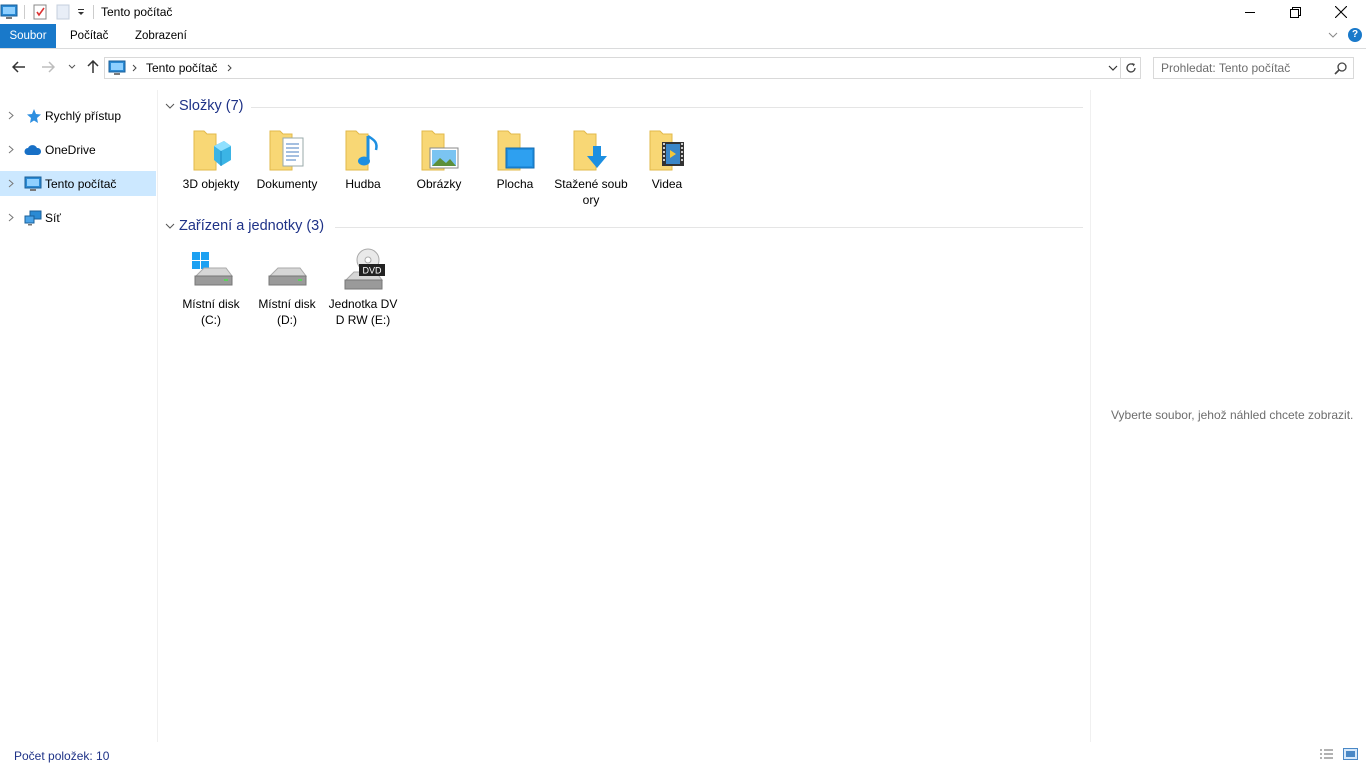 This screenshot has width=1366, height=768. Describe the element at coordinates (363, 312) in the screenshot. I see `drive-label: Jednotka DVD RW (E:)` at that location.